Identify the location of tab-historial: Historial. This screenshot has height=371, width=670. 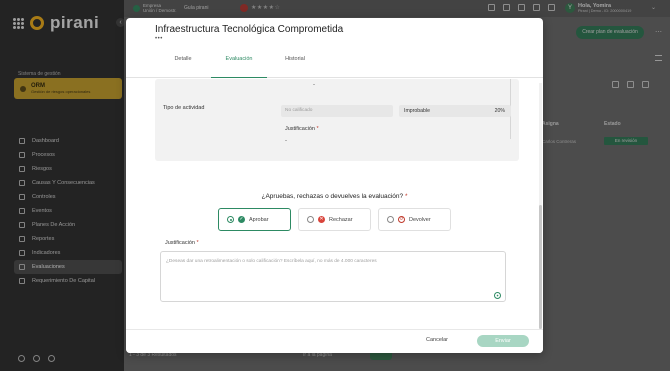
(295, 67).